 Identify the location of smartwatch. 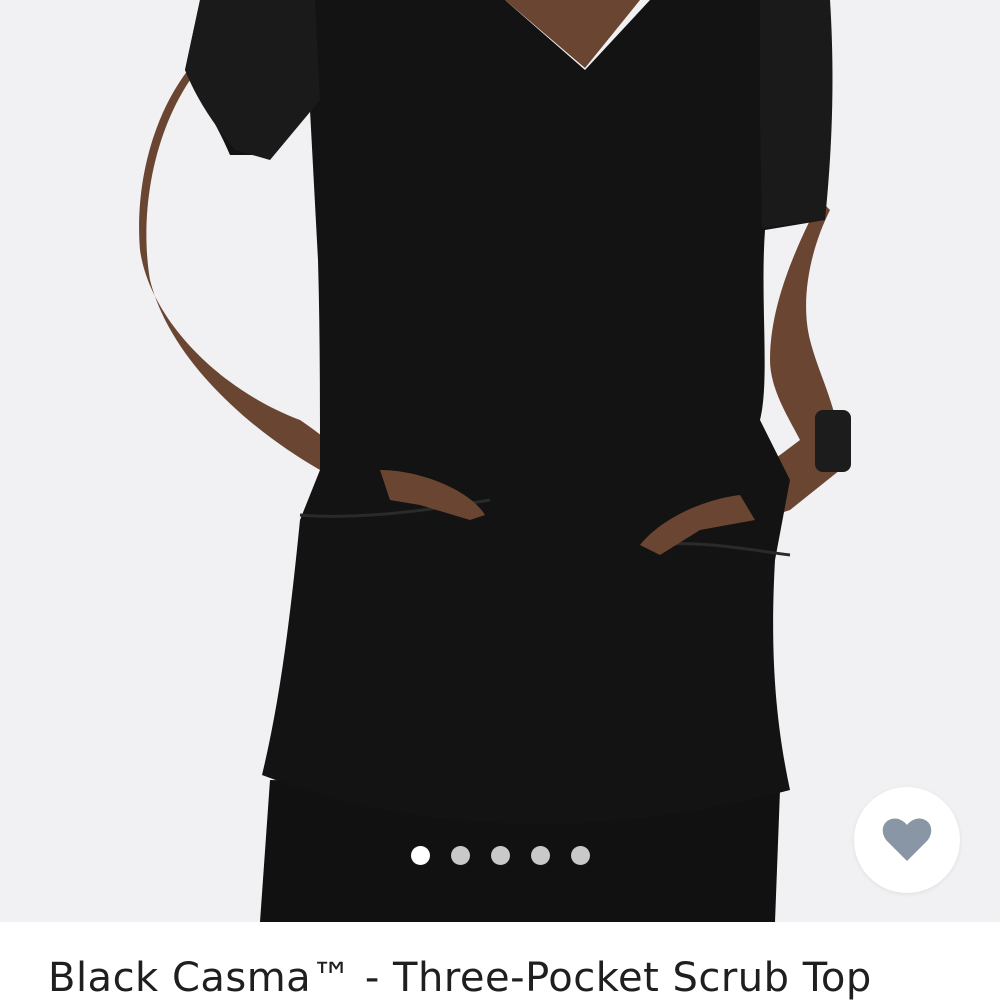
(833, 441).